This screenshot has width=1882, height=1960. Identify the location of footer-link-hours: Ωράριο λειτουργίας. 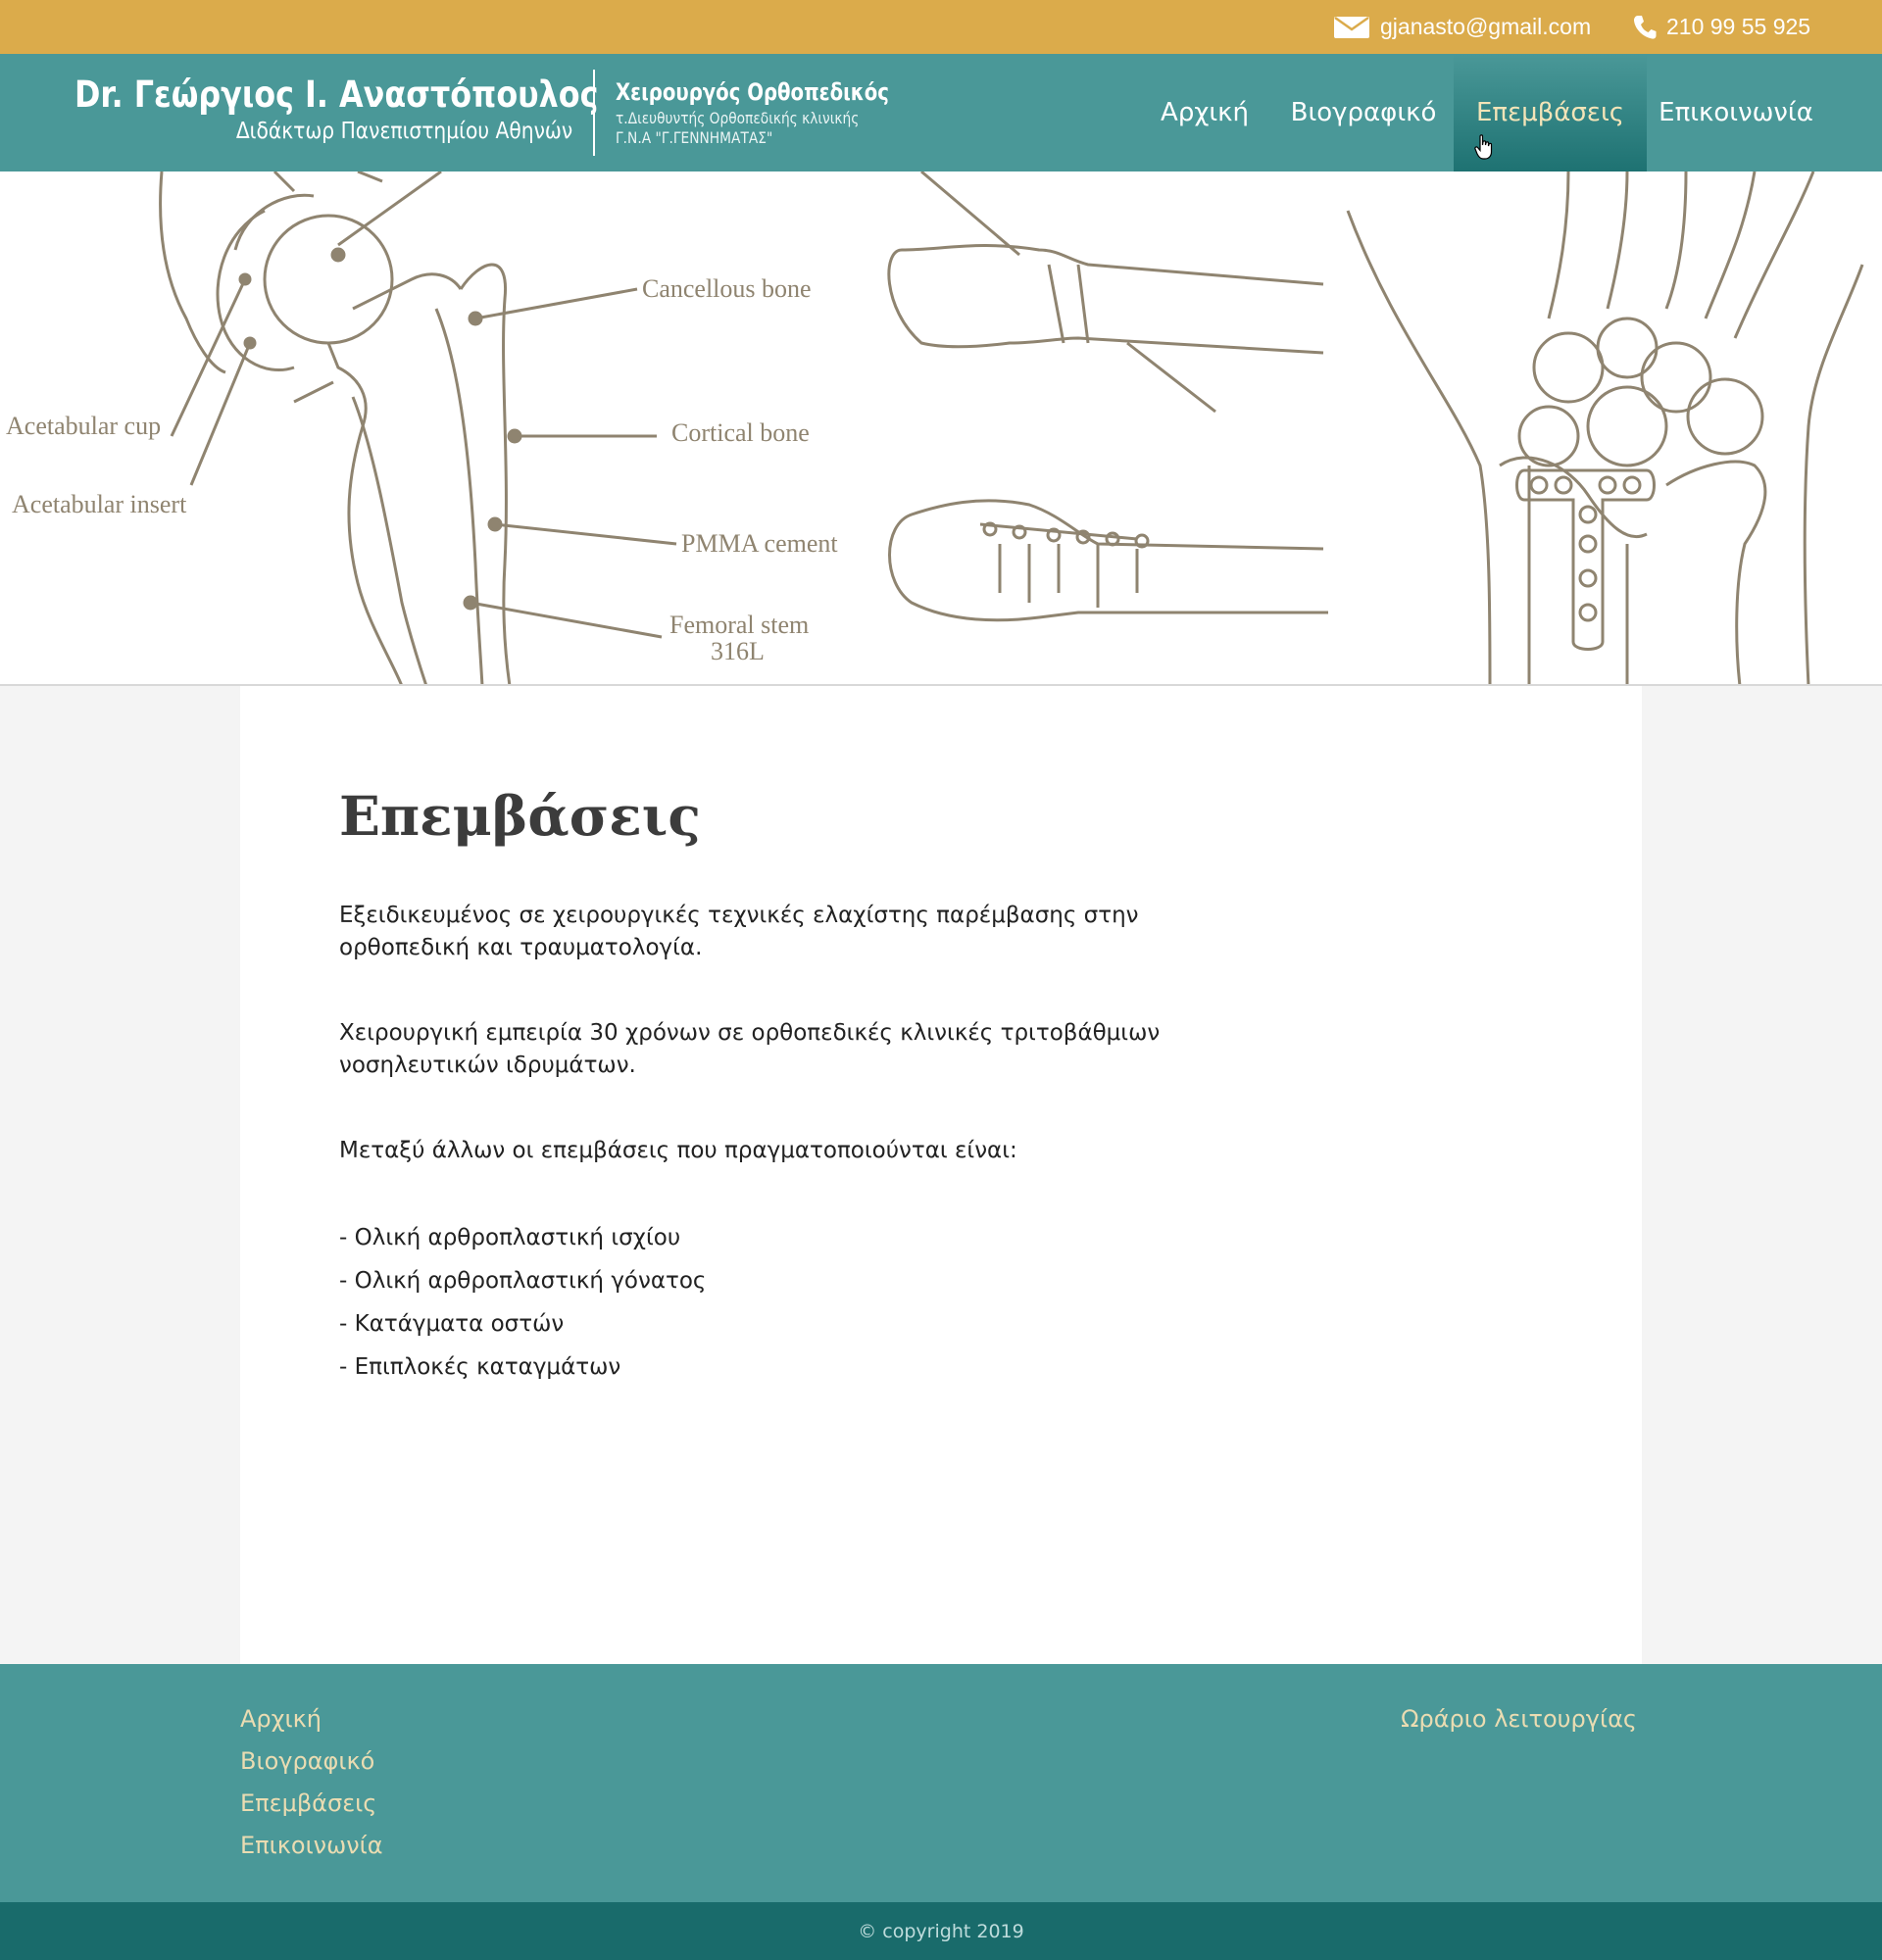
(1519, 1719).